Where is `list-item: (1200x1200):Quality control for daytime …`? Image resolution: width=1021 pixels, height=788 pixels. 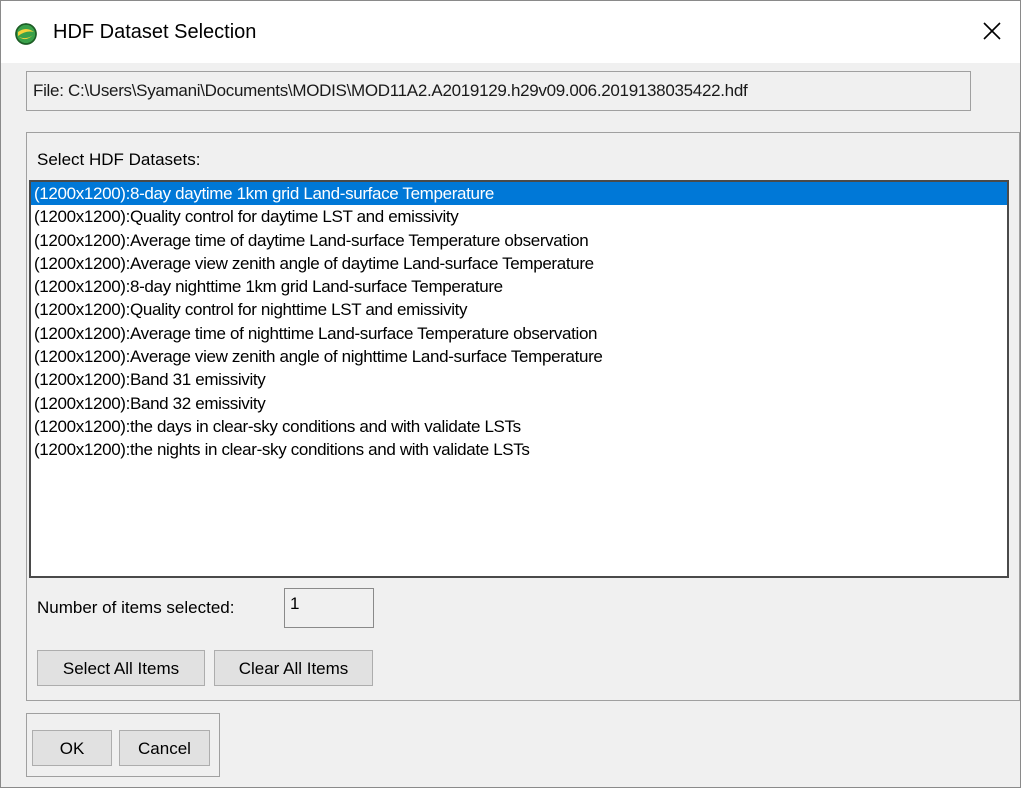
list-item: (1200x1200):Quality control for daytime … is located at coordinates (519, 216).